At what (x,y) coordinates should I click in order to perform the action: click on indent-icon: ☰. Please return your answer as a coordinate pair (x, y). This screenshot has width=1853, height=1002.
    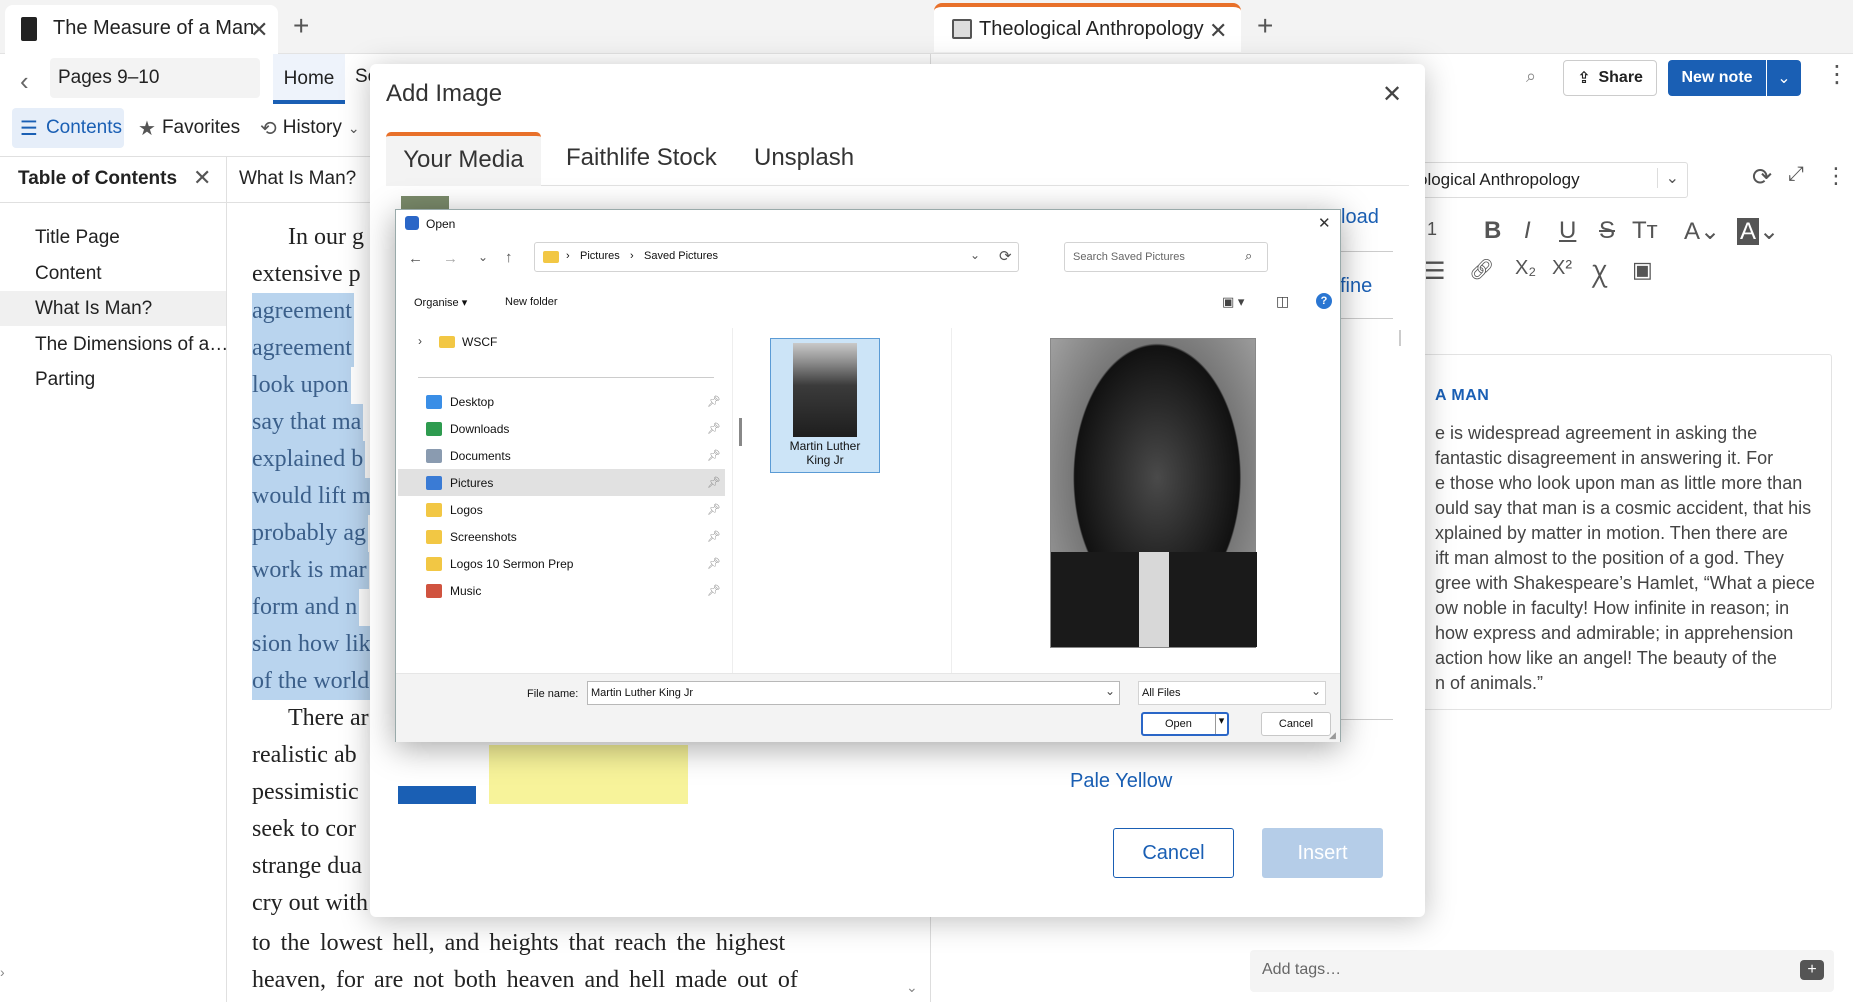
    Looking at the image, I should click on (1435, 271).